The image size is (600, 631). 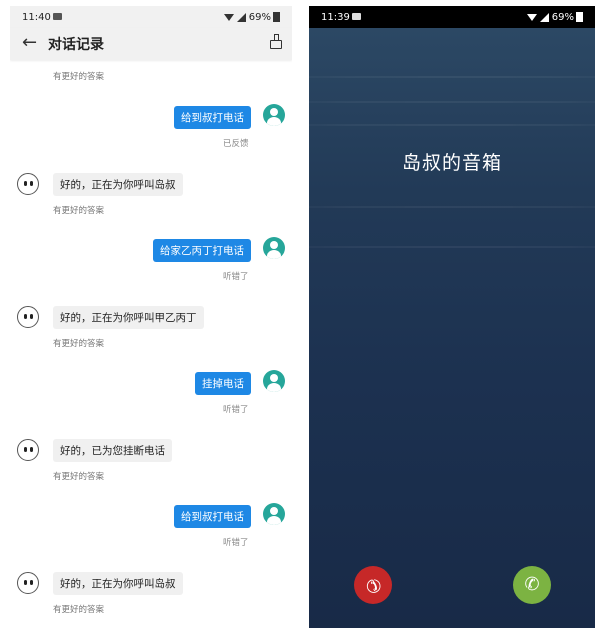 I want to click on phone-hangup-icon: ✆, so click(x=373, y=585).